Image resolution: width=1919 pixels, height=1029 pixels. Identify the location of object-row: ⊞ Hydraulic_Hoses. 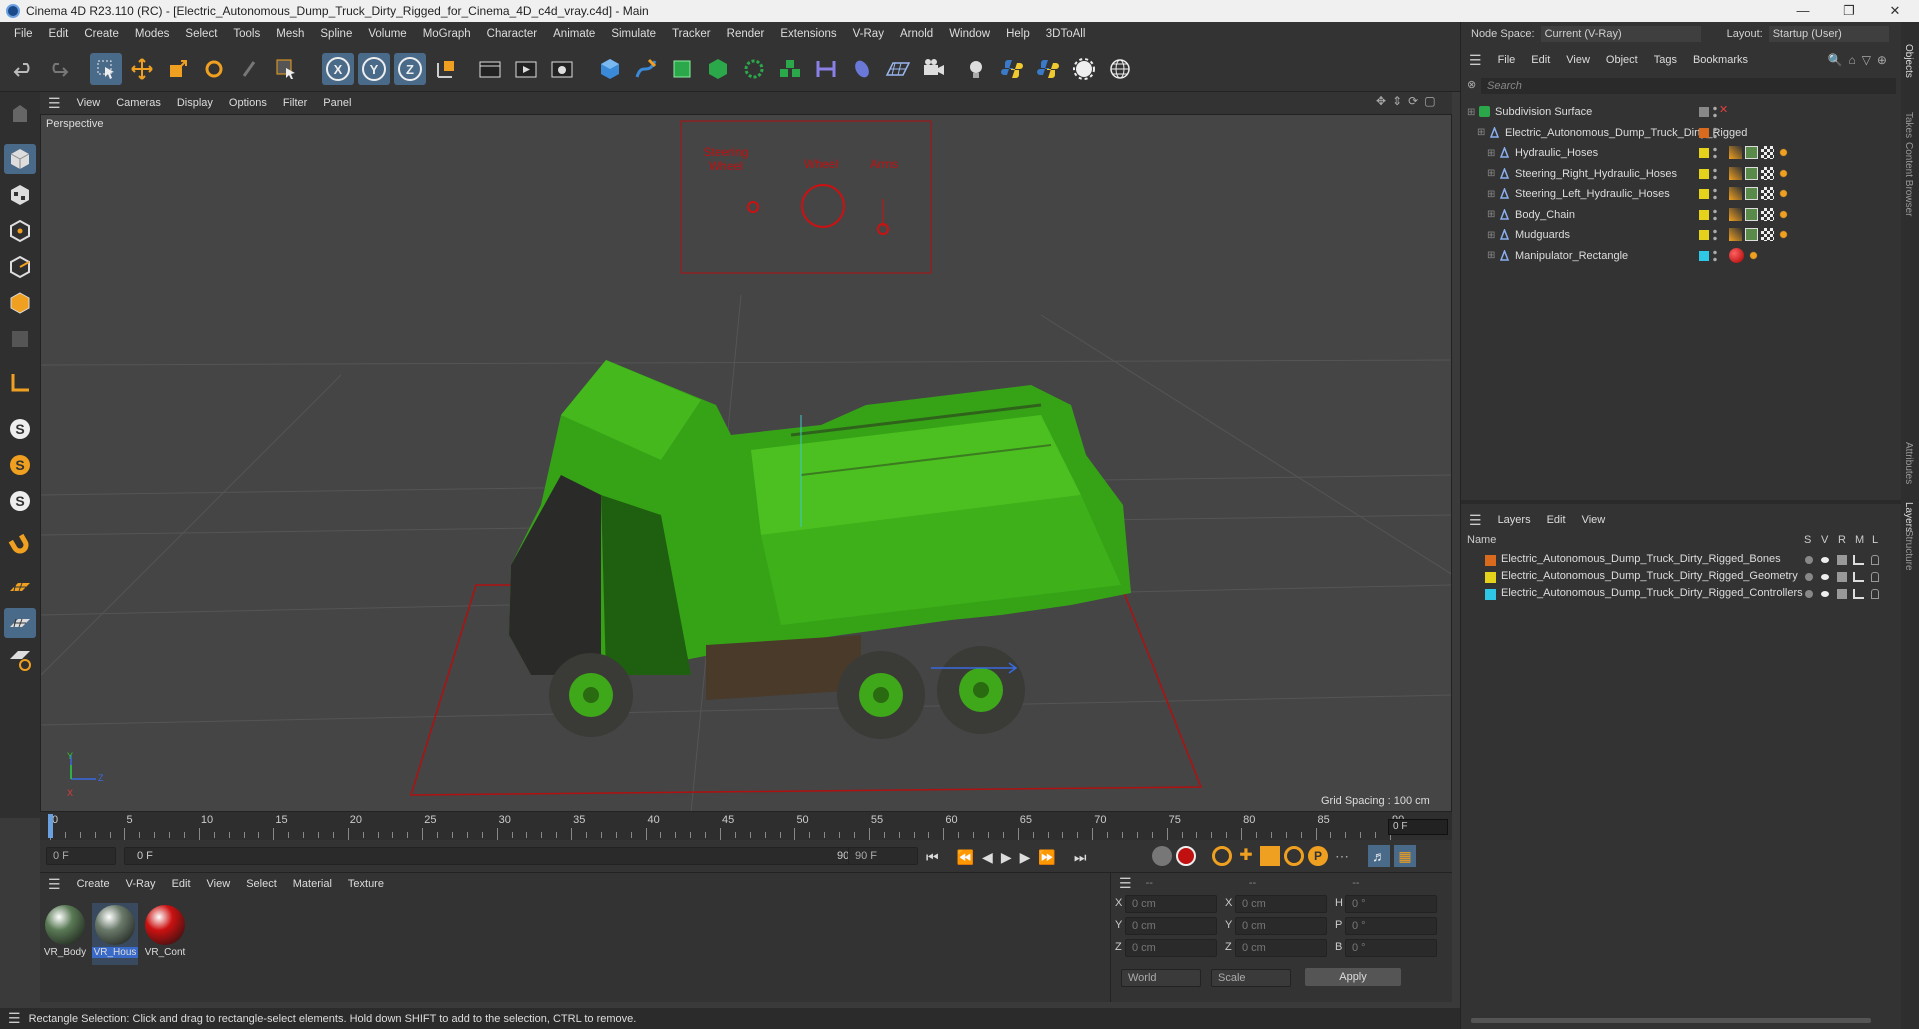
(1681, 153).